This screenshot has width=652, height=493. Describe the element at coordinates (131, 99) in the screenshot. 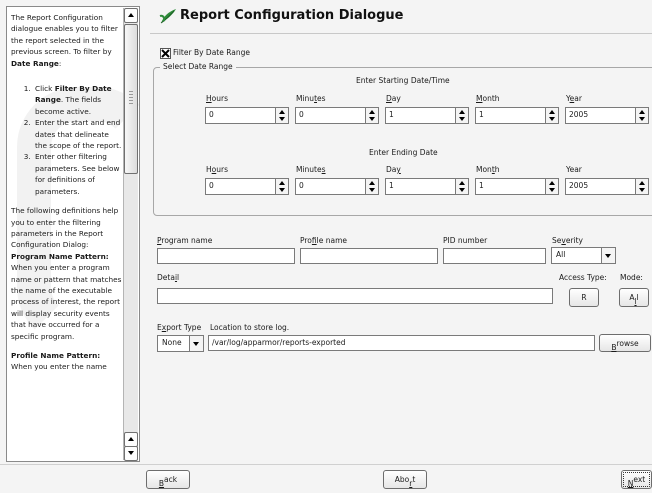

I see `scrollbar-thumb` at that location.